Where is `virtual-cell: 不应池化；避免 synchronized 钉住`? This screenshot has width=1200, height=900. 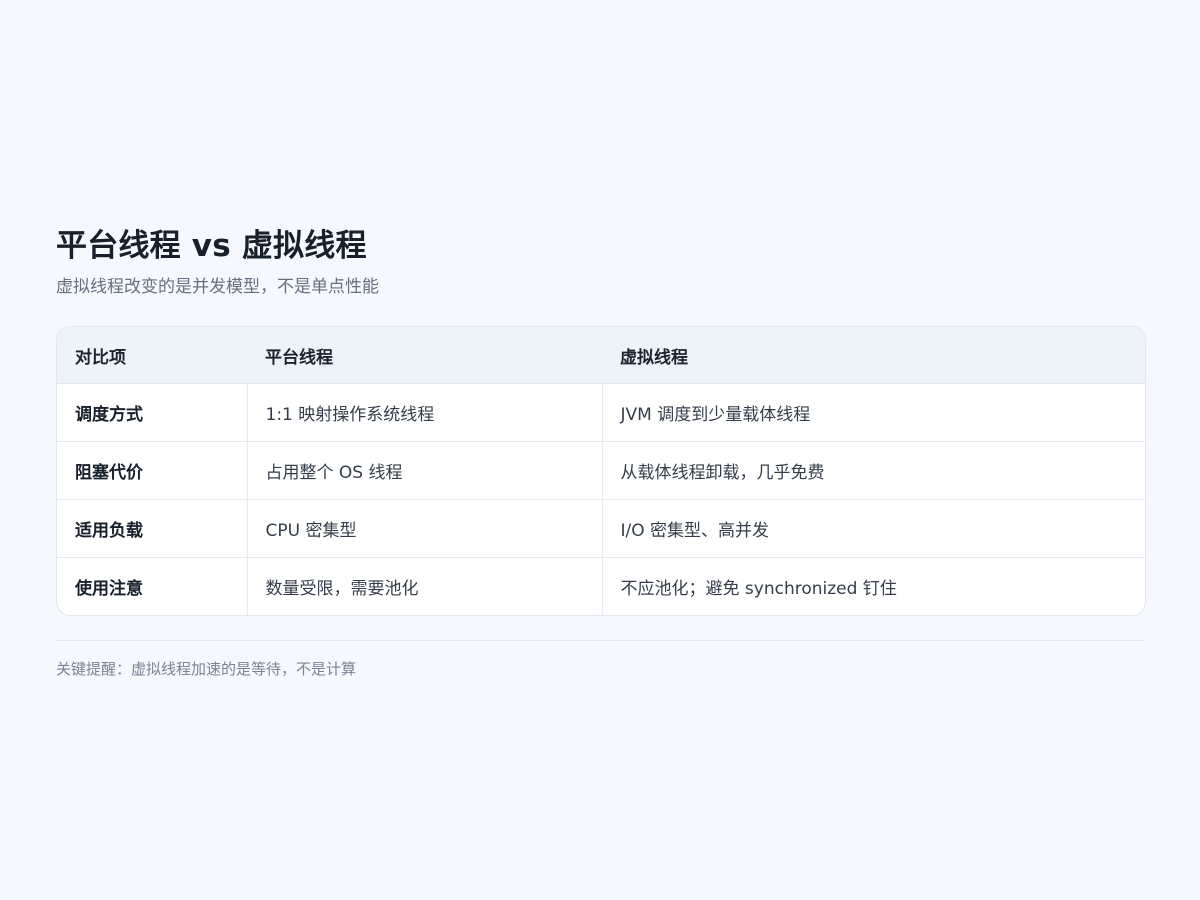
virtual-cell: 不应池化；避免 synchronized 钉住 is located at coordinates (873, 586).